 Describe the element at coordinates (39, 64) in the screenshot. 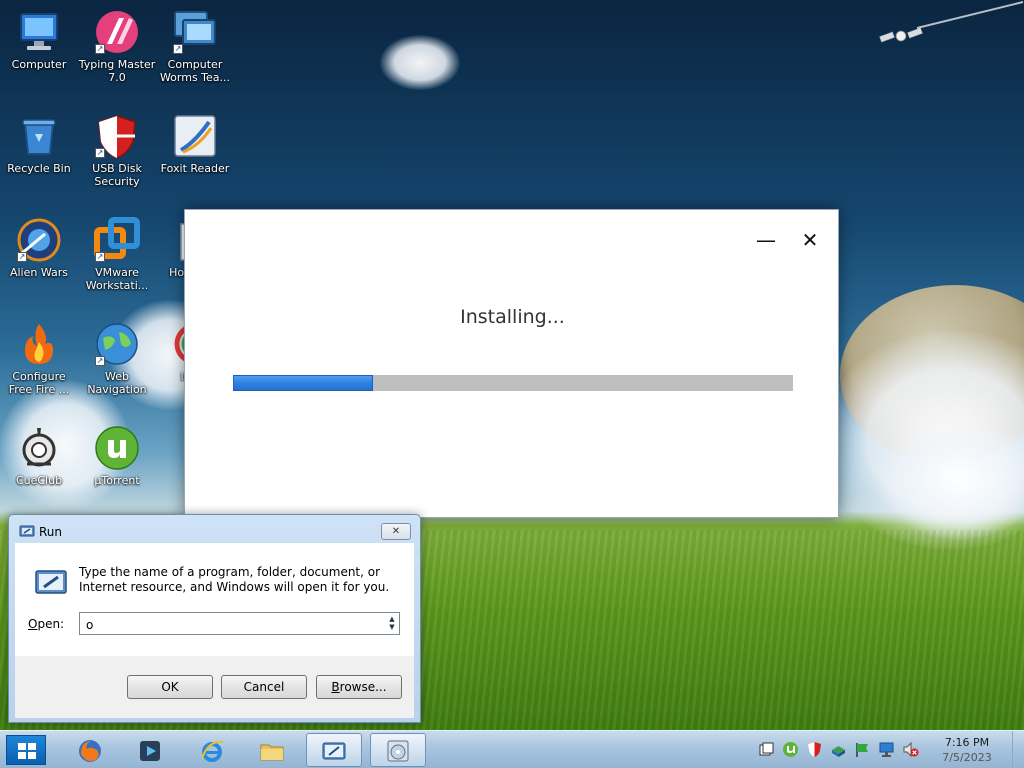

I see `desktop-icon-label: Computer` at that location.